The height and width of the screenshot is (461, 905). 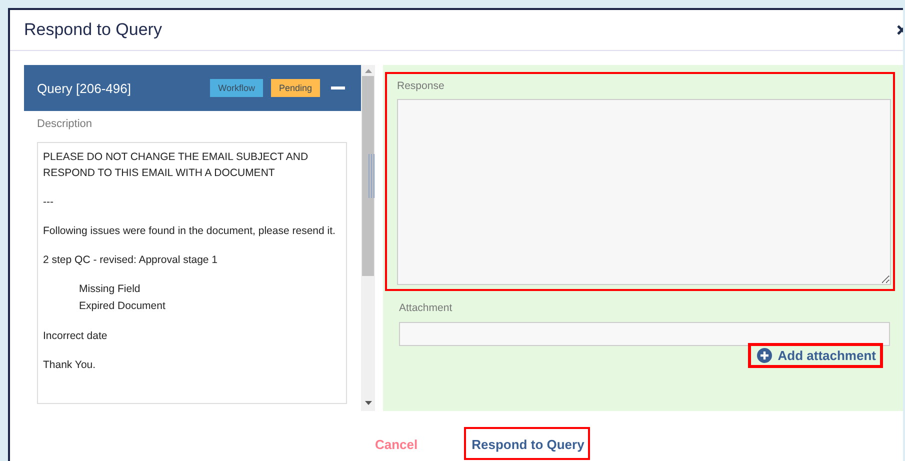 I want to click on scrollbar, so click(x=368, y=238).